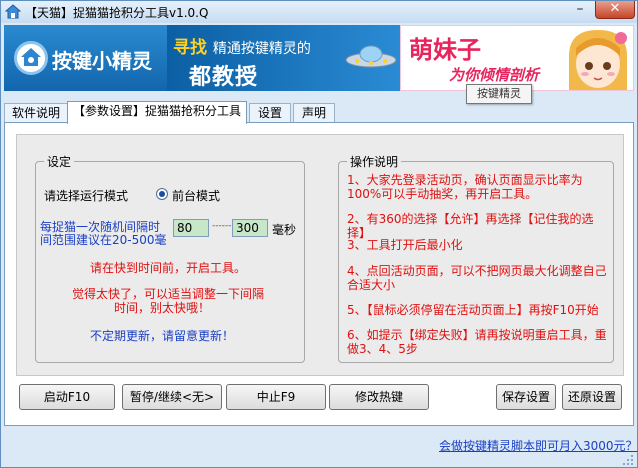  What do you see at coordinates (36, 113) in the screenshot?
I see `tab-software-info: 软件说明` at bounding box center [36, 113].